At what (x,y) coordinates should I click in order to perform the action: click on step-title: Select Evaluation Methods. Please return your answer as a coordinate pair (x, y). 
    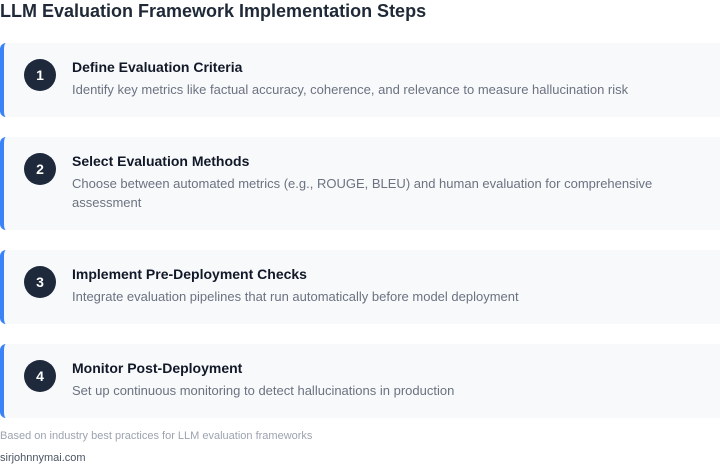
    Looking at the image, I should click on (161, 161).